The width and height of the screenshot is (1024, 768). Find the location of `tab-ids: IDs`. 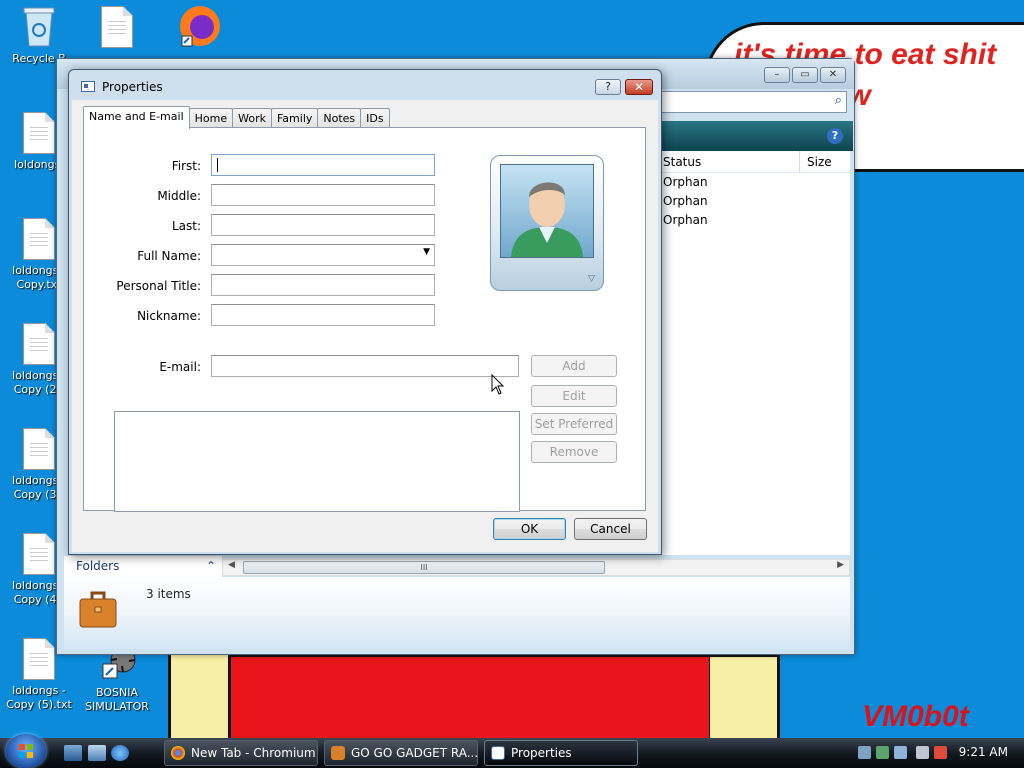

tab-ids: IDs is located at coordinates (375, 118).